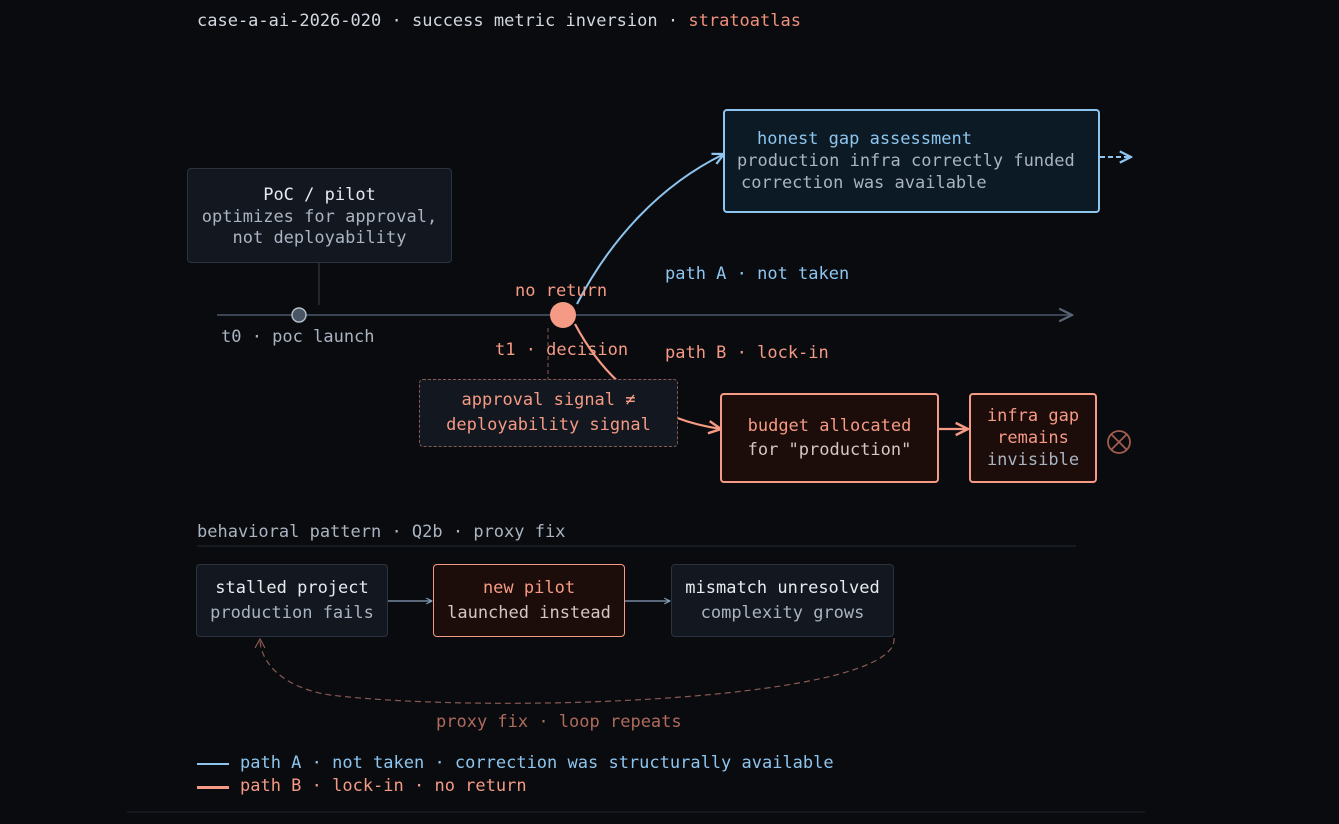 Image resolution: width=1339 pixels, height=824 pixels. What do you see at coordinates (548, 400) in the screenshot?
I see `signal-line1: approval signal ≠` at bounding box center [548, 400].